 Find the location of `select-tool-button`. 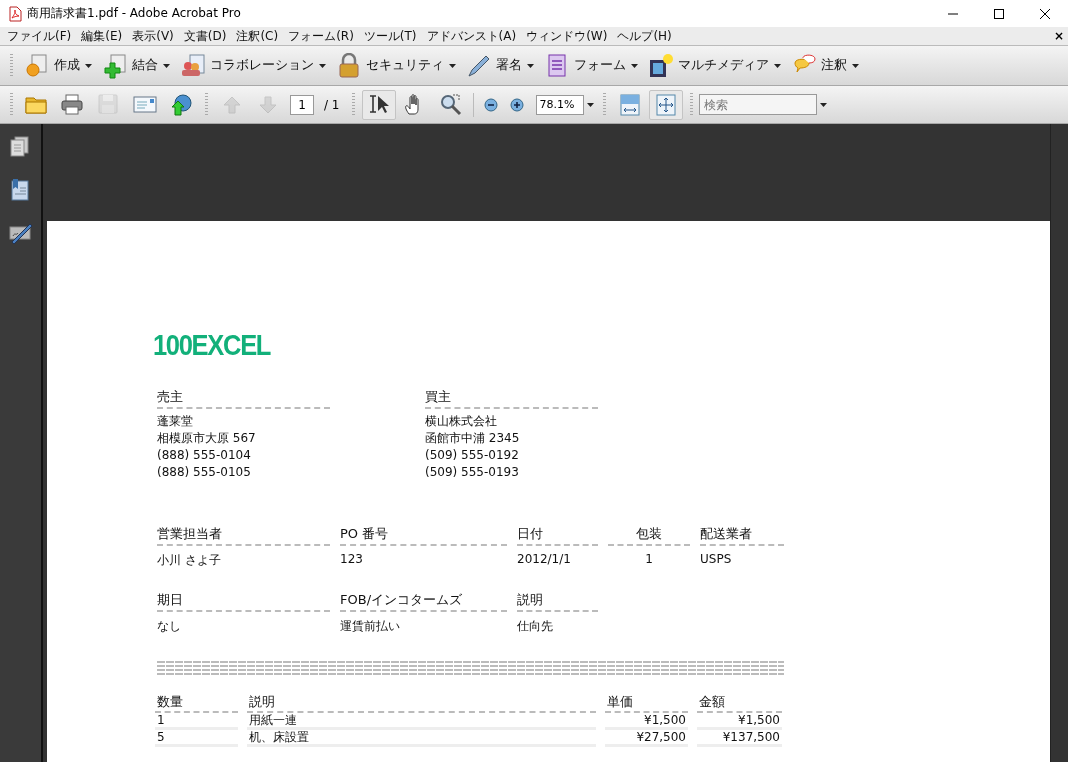

select-tool-button is located at coordinates (378, 104).